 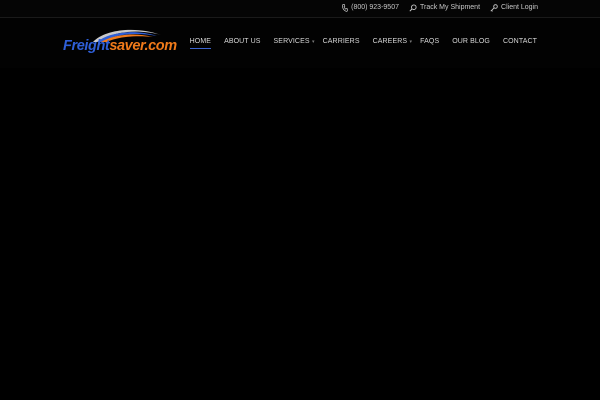 I want to click on logo-text-freight: Freight, so click(x=86, y=46).